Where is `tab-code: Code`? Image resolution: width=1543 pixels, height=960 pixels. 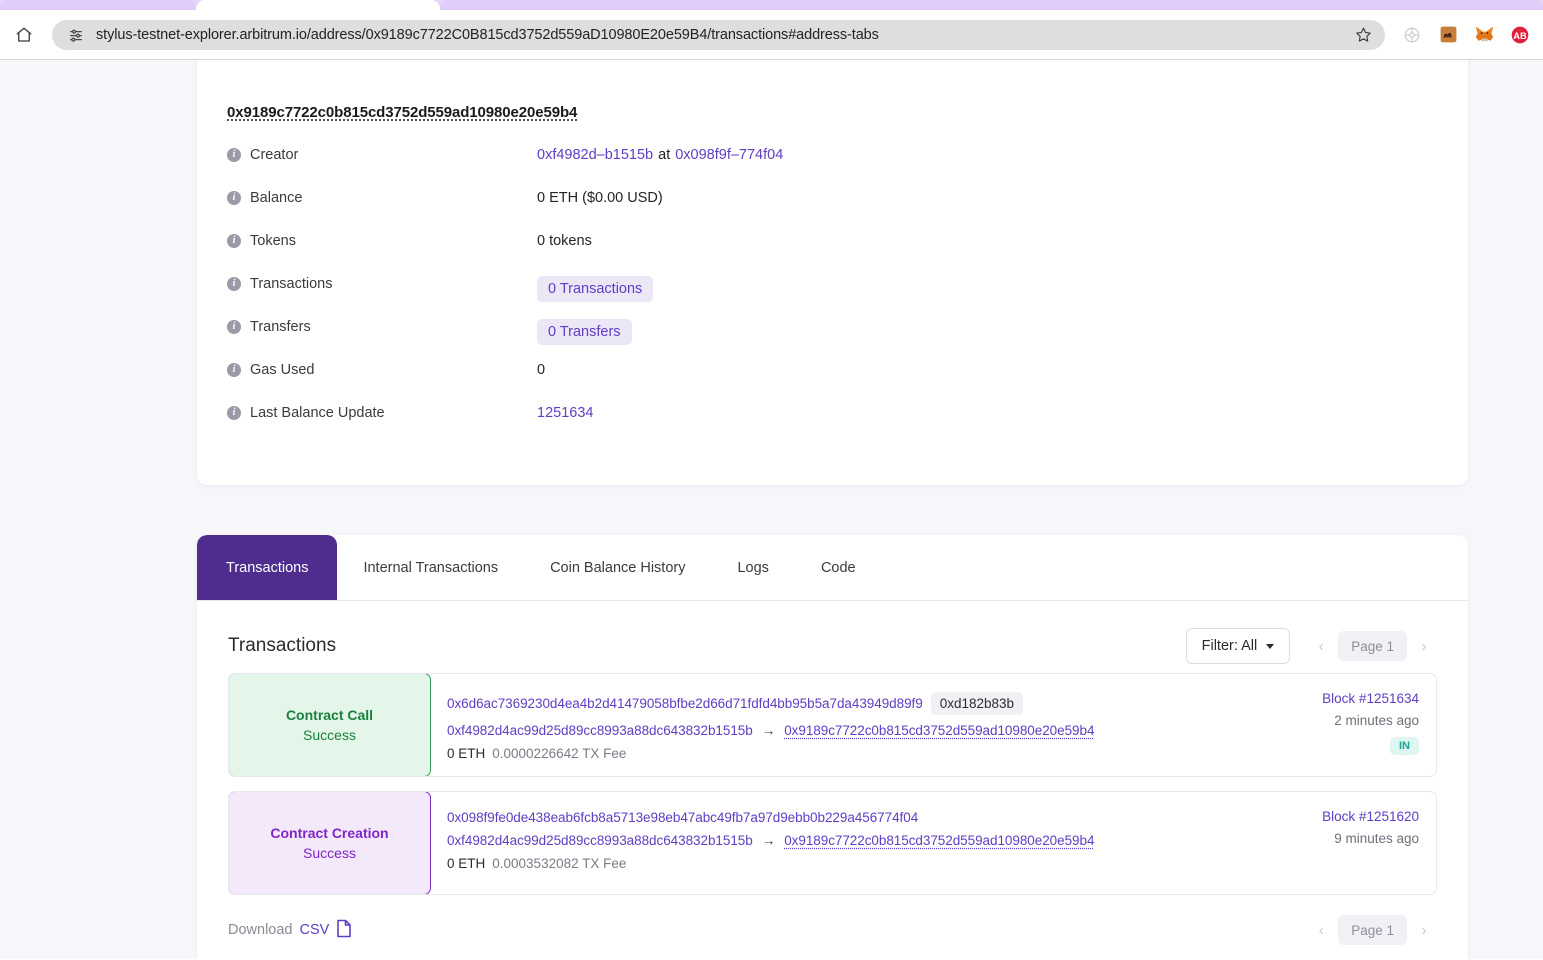
tab-code: Code is located at coordinates (838, 567).